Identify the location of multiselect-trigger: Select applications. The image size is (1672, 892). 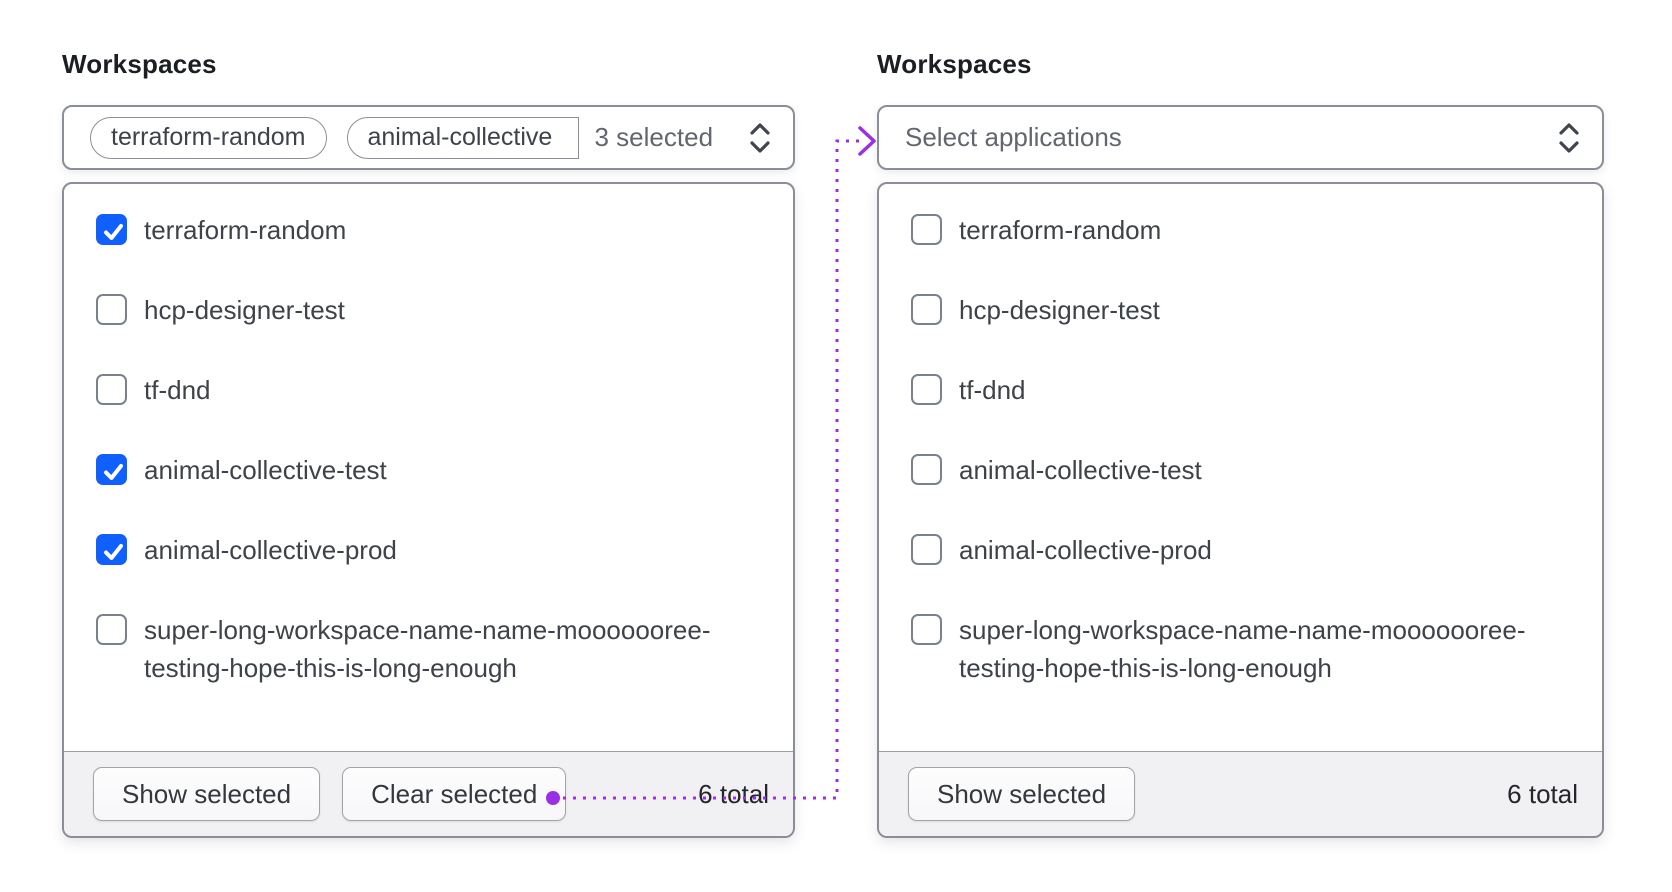
(1240, 137).